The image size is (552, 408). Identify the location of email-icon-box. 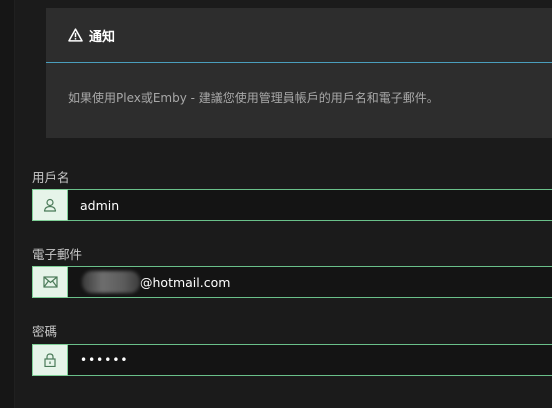
(50, 282).